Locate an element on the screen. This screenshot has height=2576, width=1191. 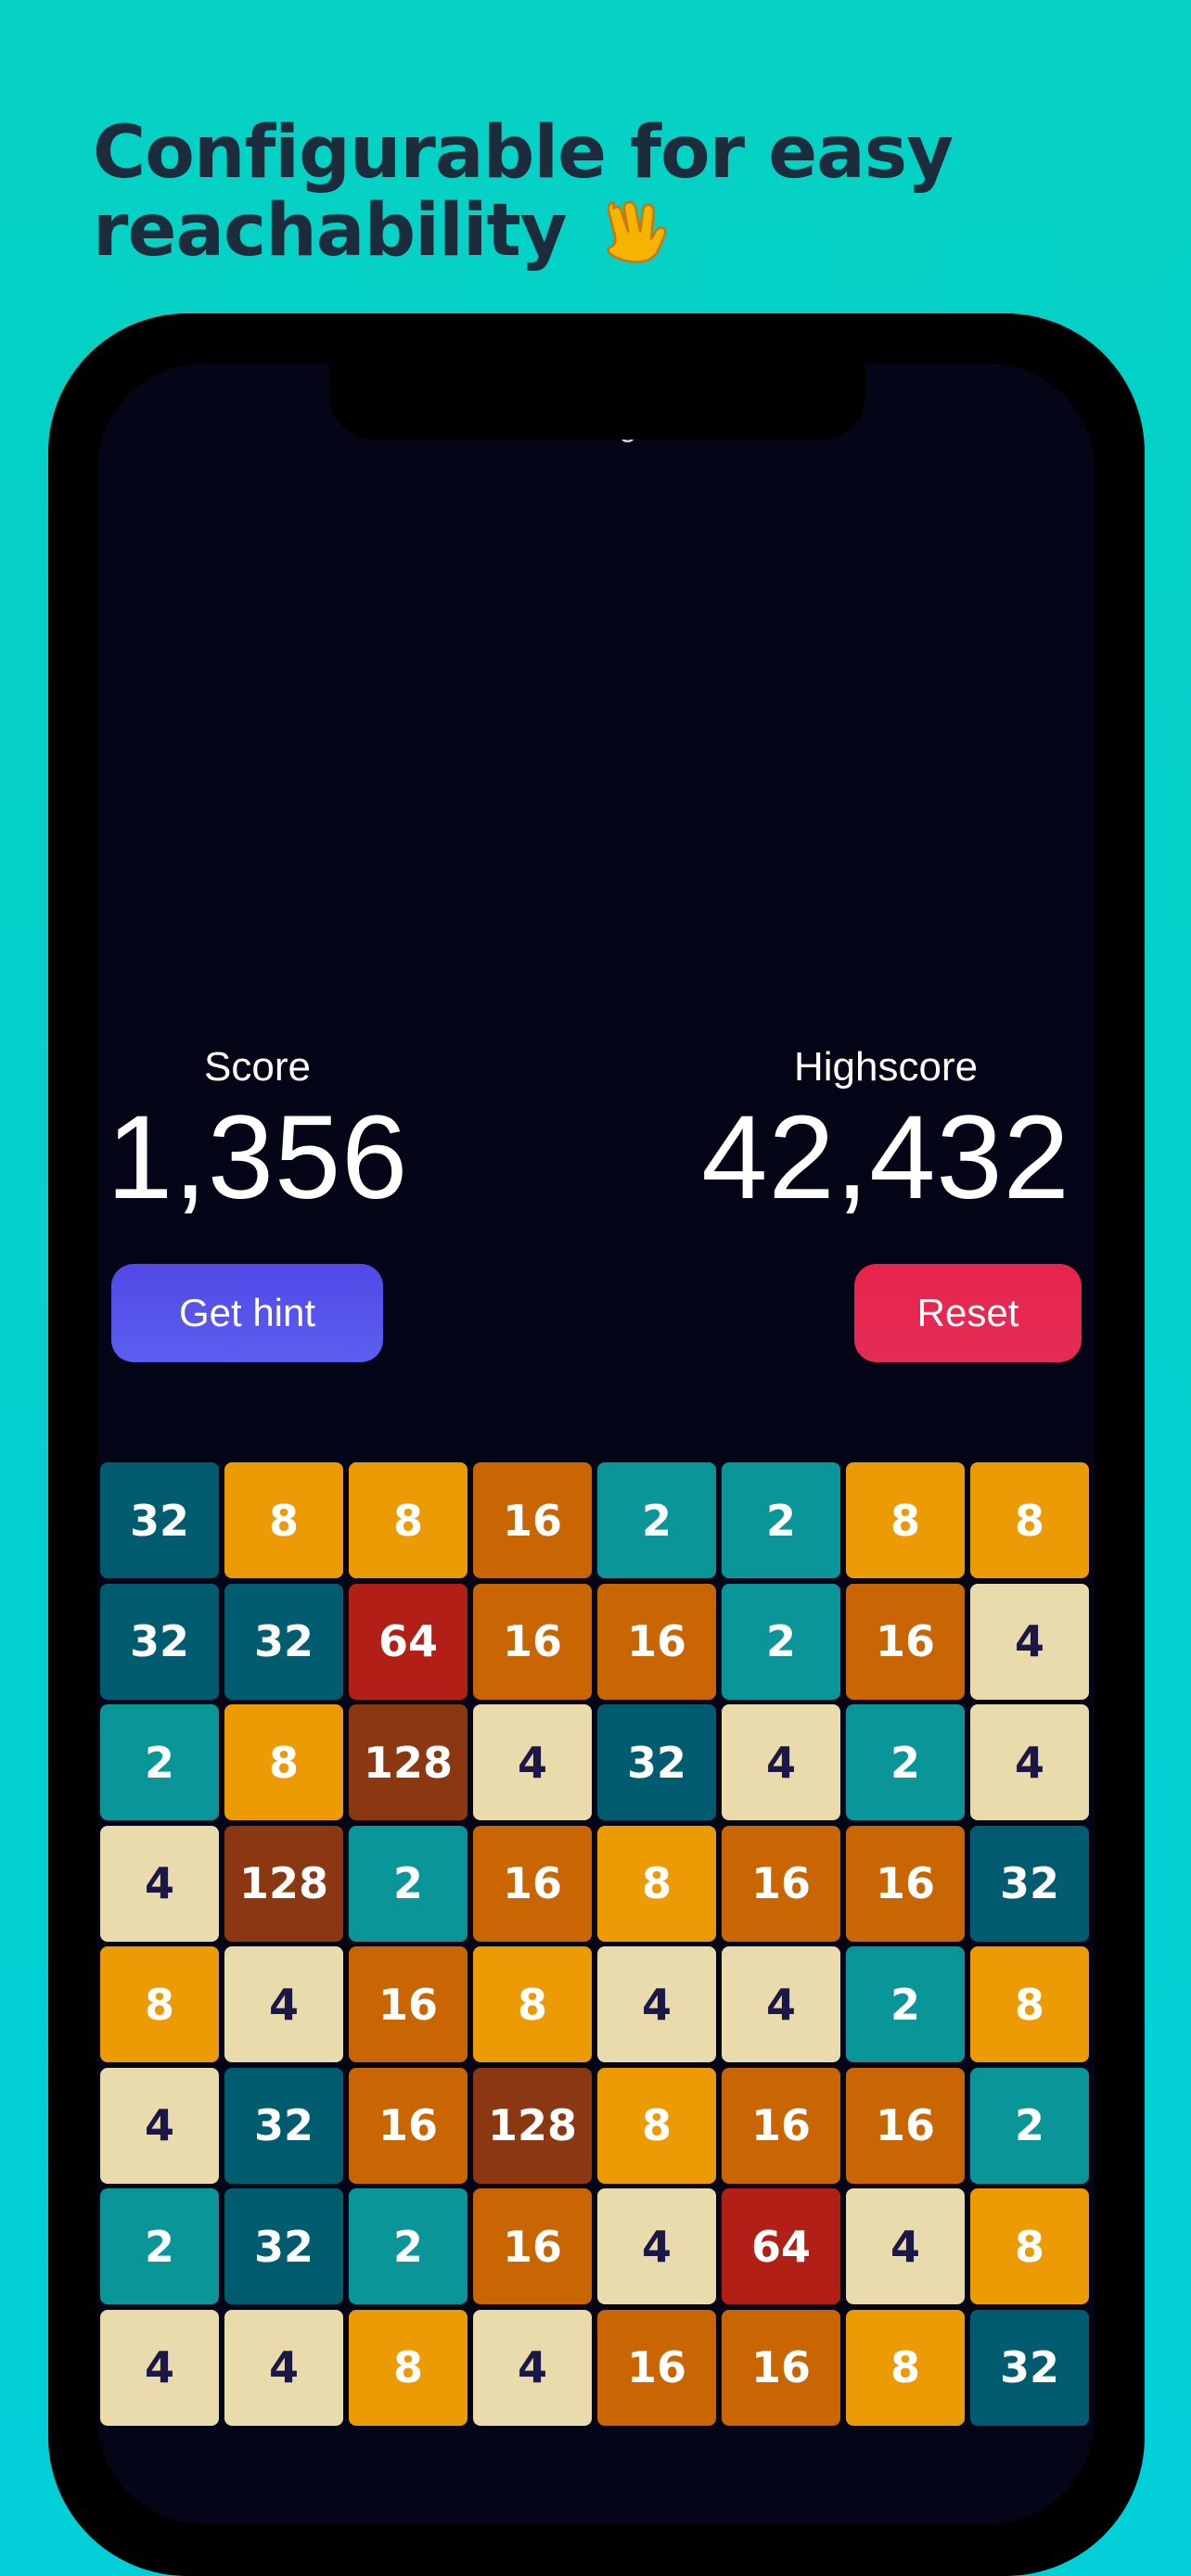
score-panel: Score 1,356 is located at coordinates (257, 1131).